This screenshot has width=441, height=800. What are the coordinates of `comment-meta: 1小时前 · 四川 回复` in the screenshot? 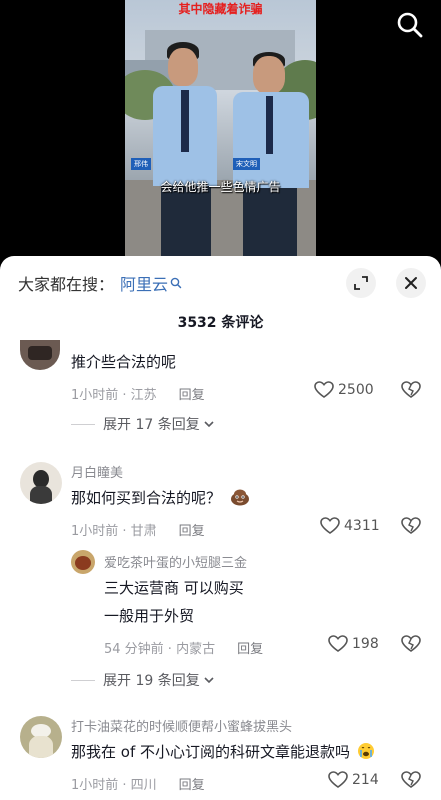 It's located at (138, 783).